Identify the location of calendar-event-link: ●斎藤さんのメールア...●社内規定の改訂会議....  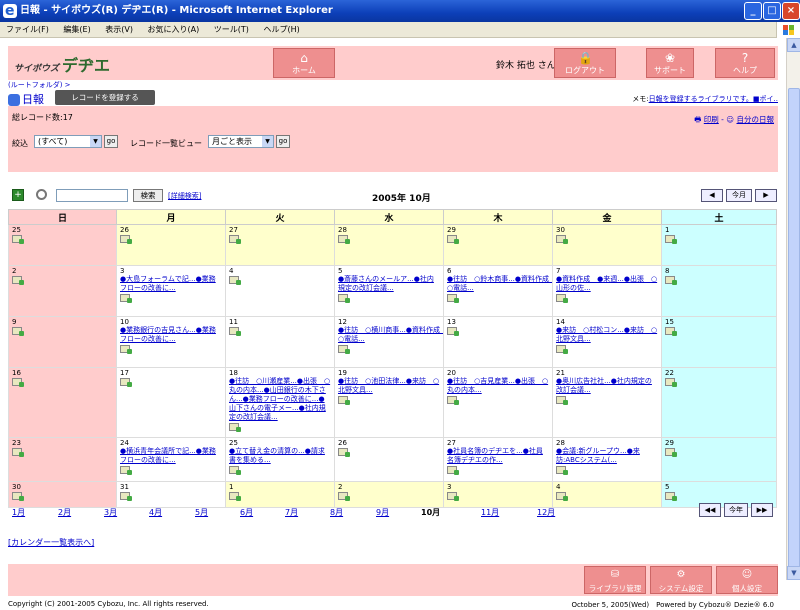
(389, 284).